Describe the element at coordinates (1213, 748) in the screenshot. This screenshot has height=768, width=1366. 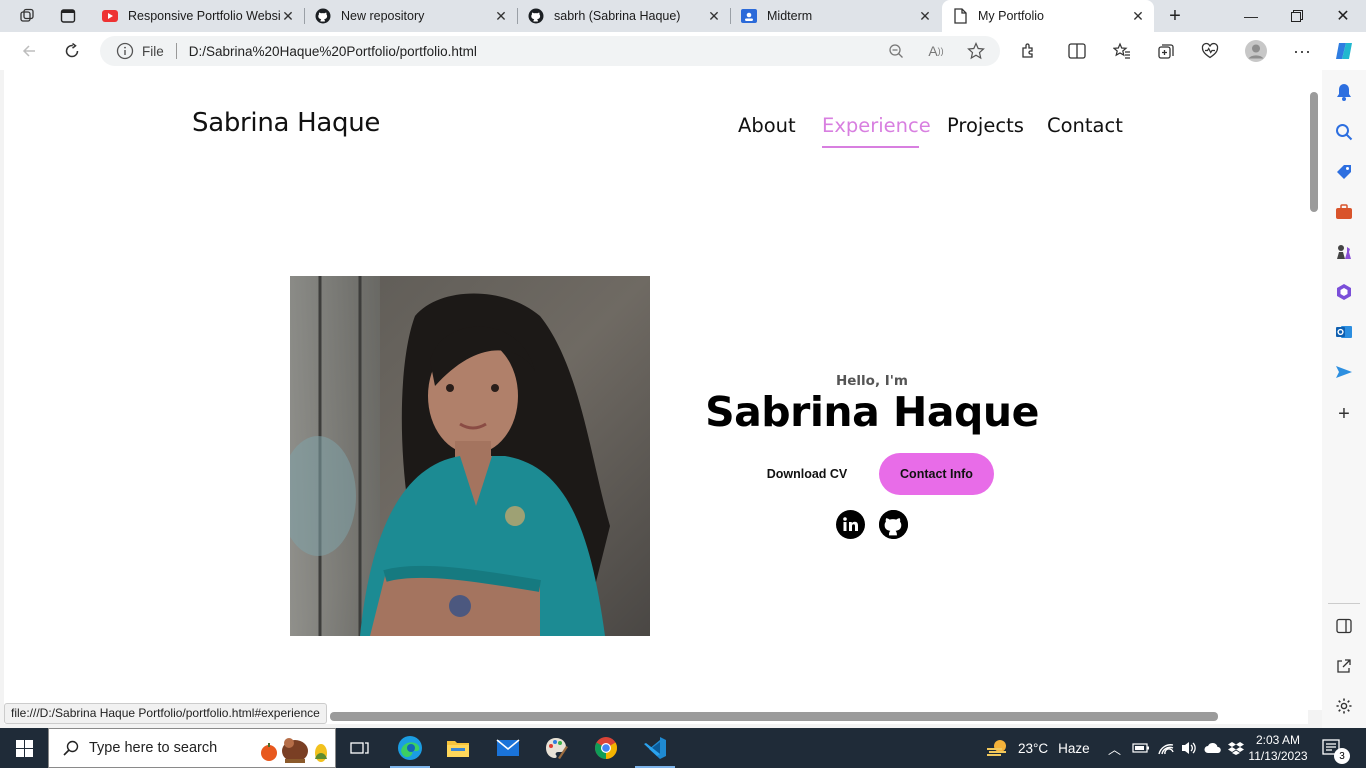
I see `onedrive-cloud-icon` at that location.